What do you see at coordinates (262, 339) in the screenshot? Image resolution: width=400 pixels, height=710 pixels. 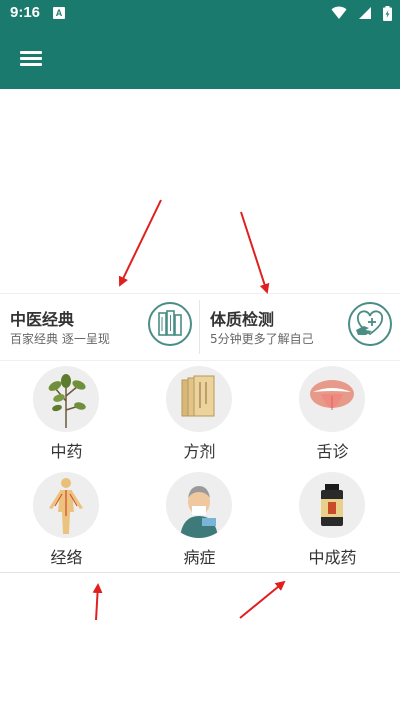 I see `feature-subtitle: 5分钟更多了解自己` at bounding box center [262, 339].